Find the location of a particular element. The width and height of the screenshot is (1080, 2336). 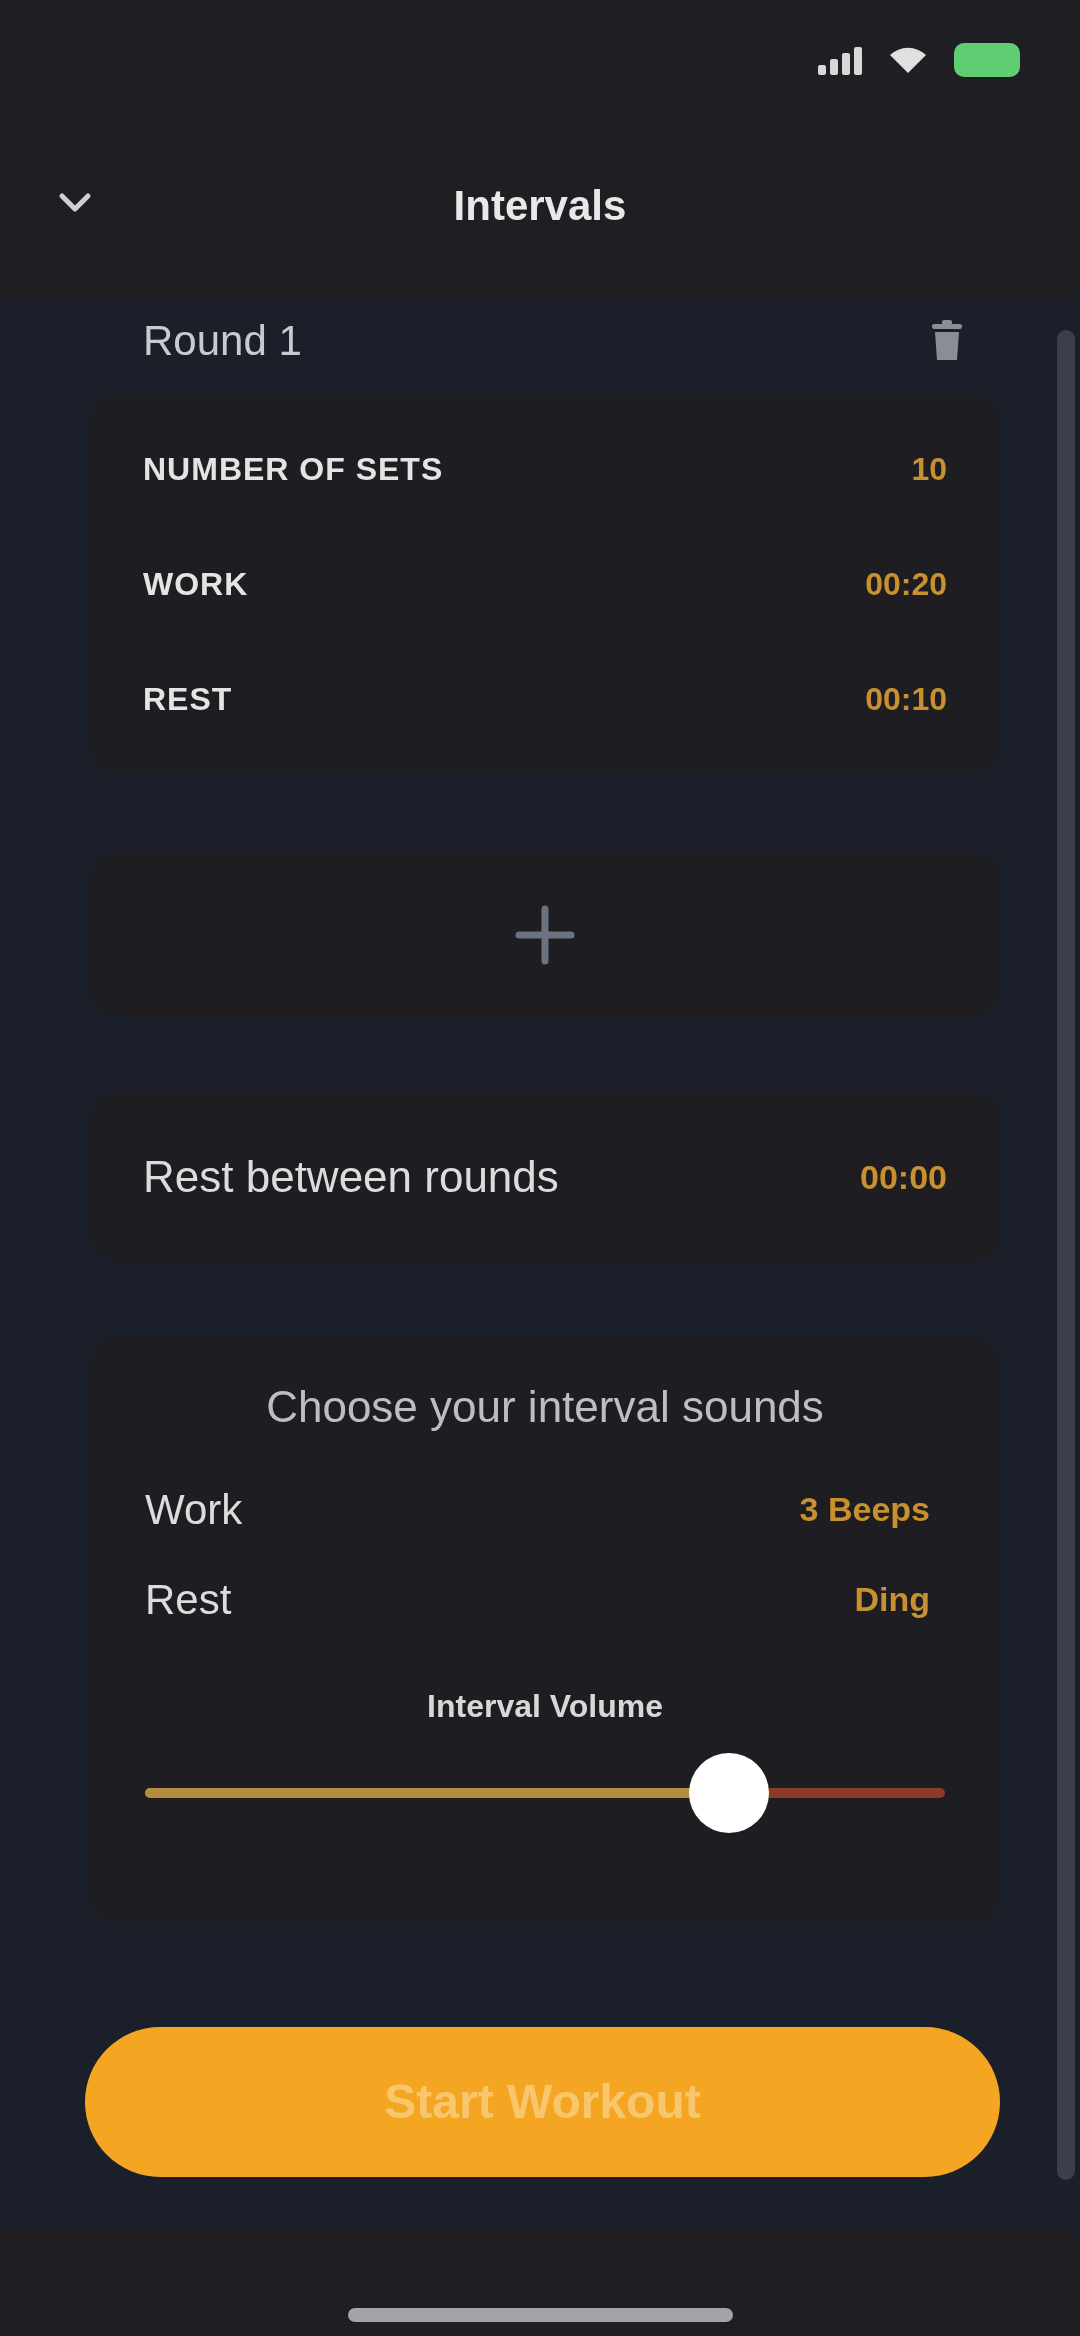

setting-label: WORK is located at coordinates (196, 584).